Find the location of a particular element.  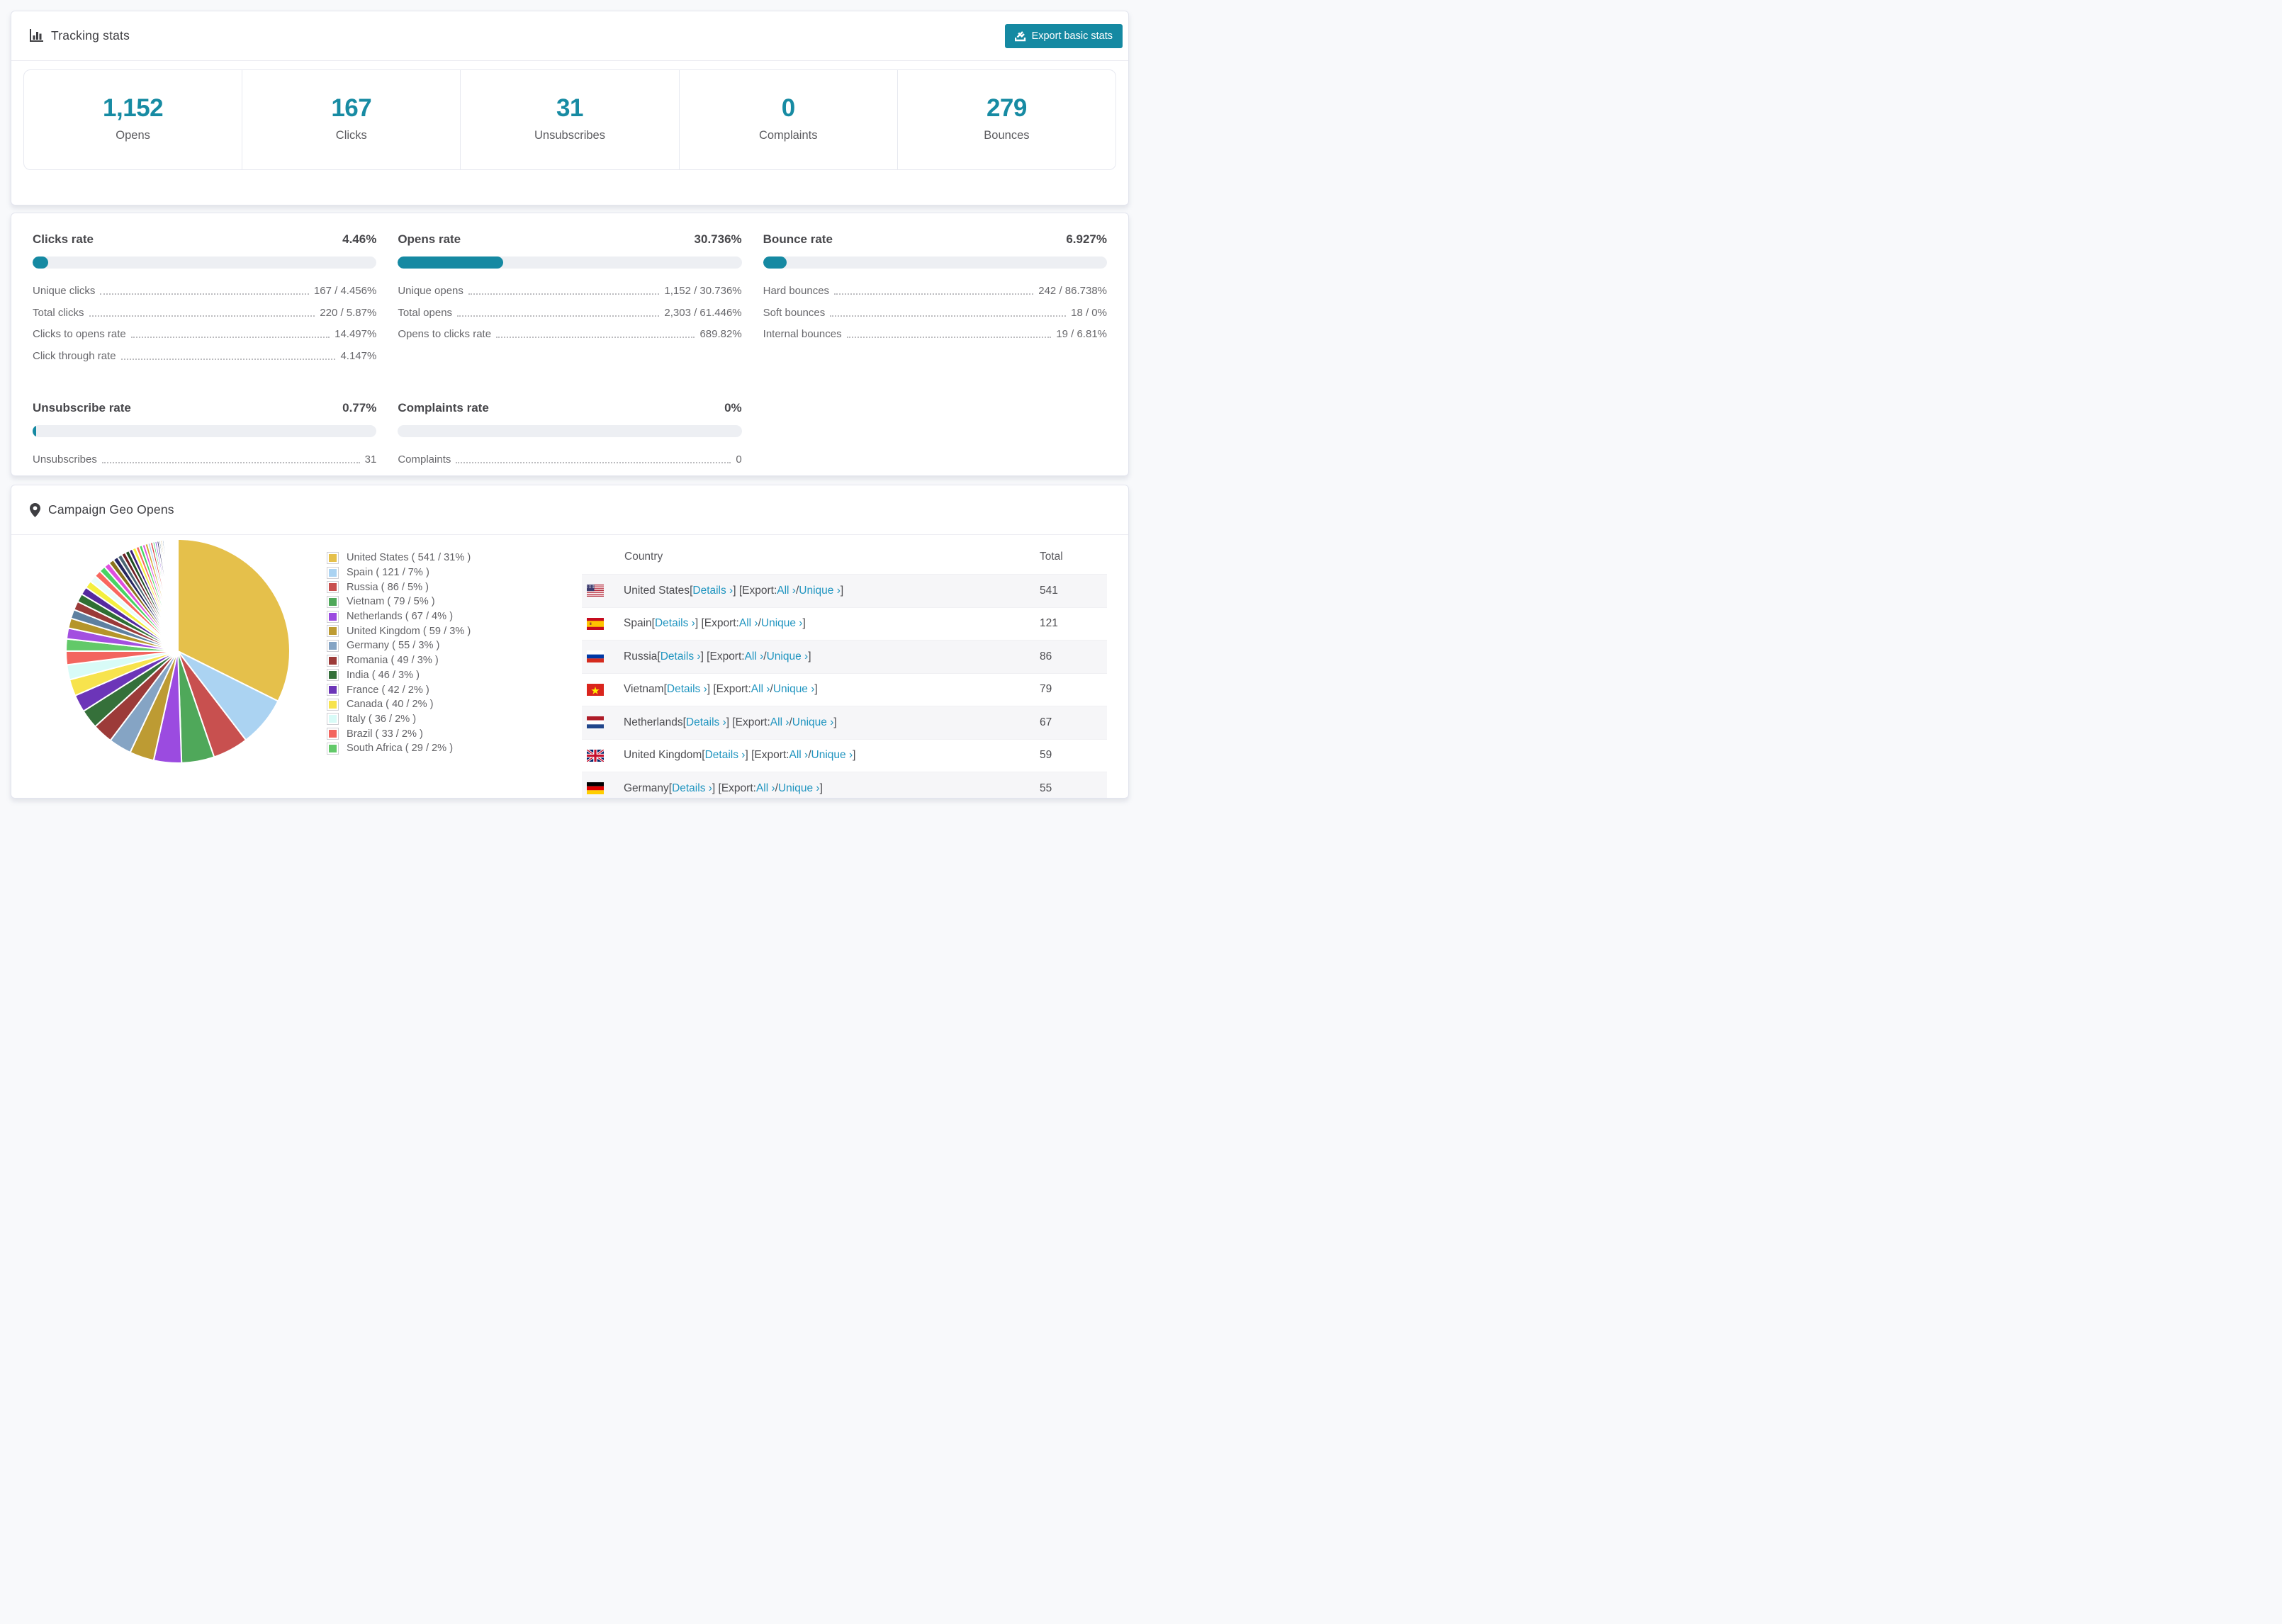

legend-item-united-states: United States ( 541 / 31% ) is located at coordinates (399, 558).